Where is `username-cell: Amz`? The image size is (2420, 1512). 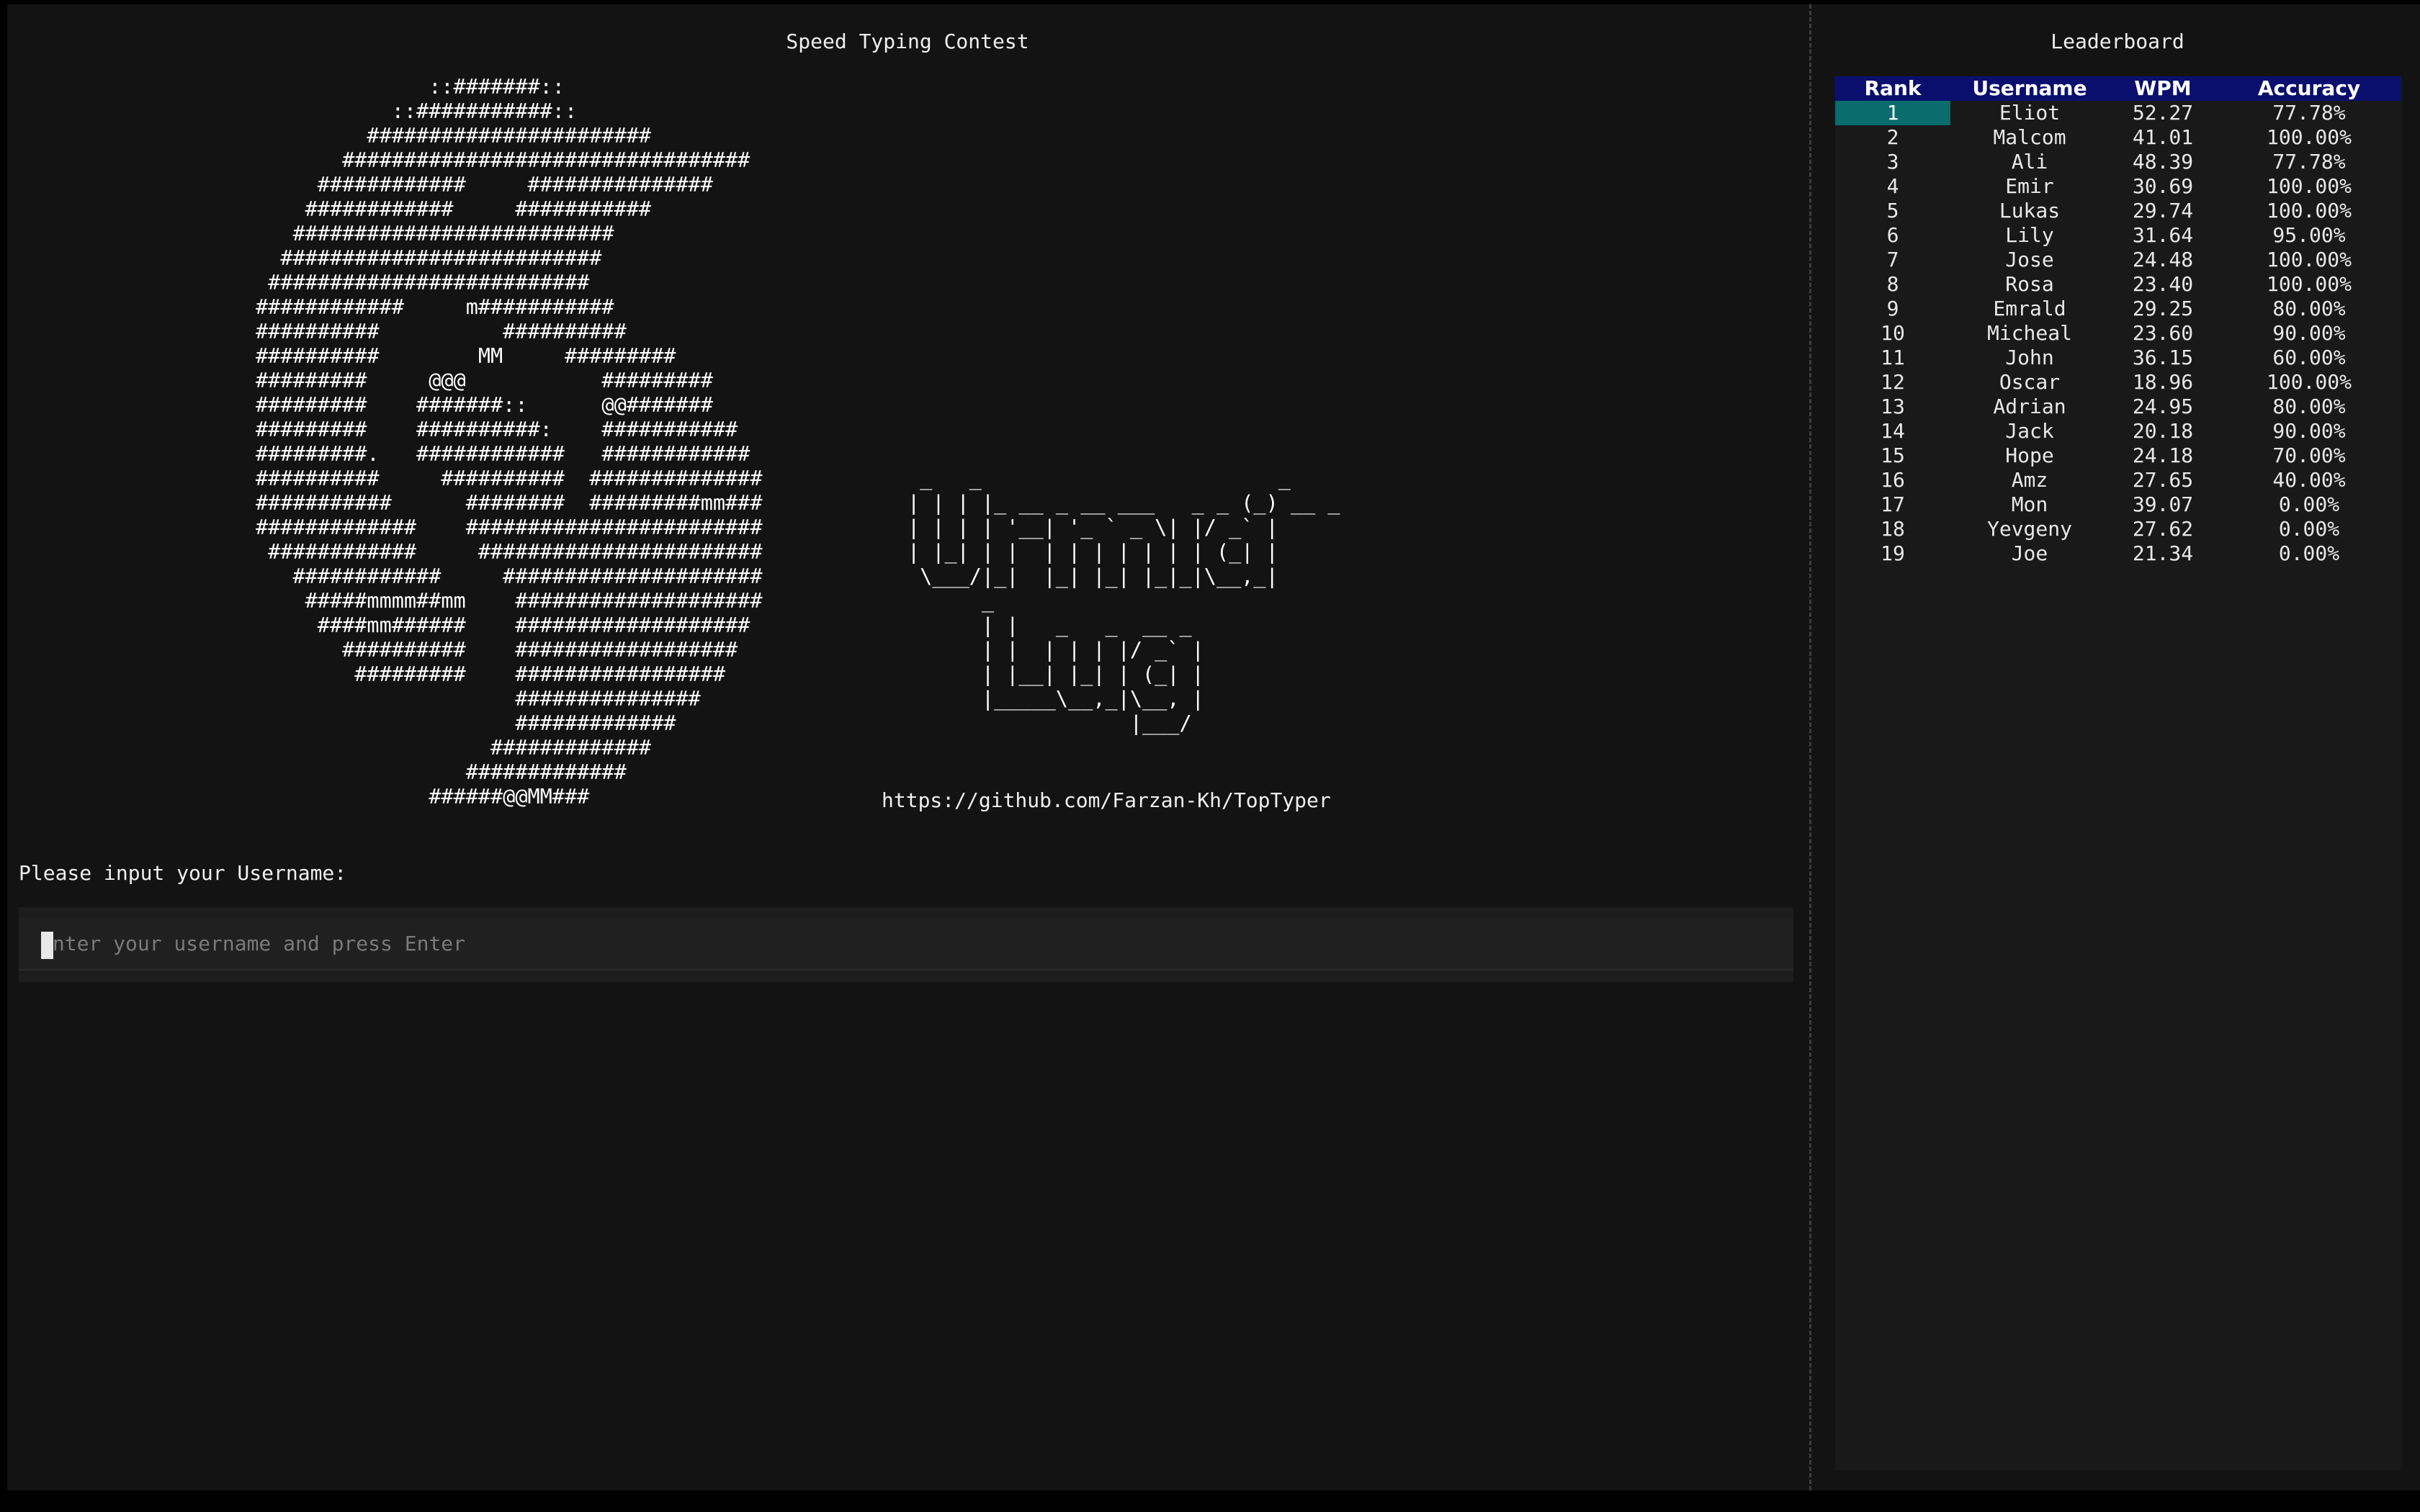 username-cell: Amz is located at coordinates (2029, 480).